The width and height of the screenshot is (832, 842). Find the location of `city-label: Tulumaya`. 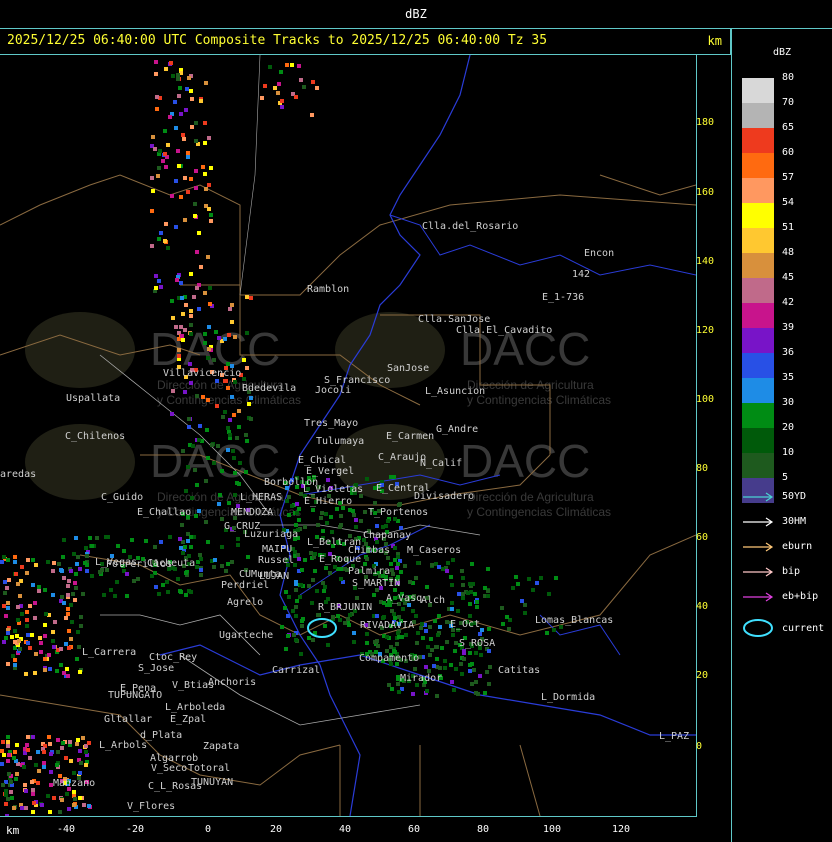

city-label: Tulumaya is located at coordinates (340, 441).